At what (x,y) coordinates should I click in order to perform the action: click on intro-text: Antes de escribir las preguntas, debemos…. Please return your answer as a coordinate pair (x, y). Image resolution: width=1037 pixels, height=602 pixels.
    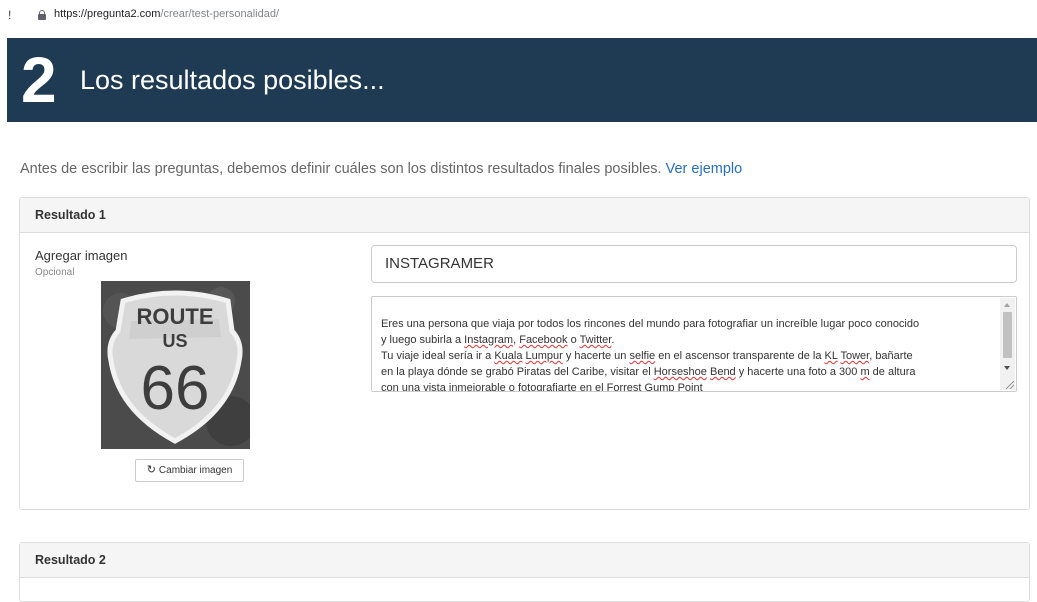
    Looking at the image, I should click on (381, 169).